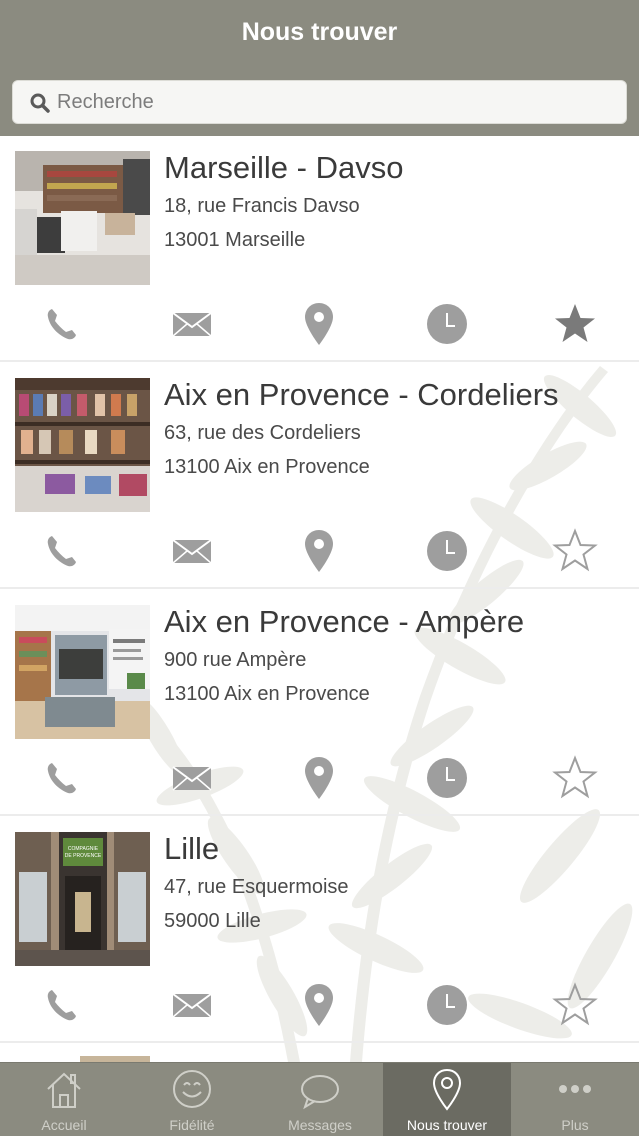 This screenshot has width=639, height=1136. I want to click on tab-fidelite: Fidélité, so click(192, 1099).